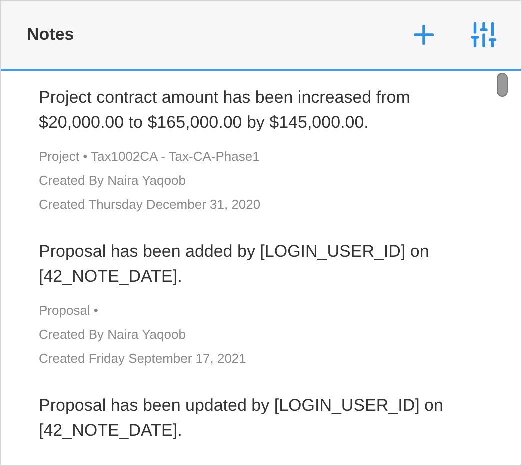 The height and width of the screenshot is (466, 522). What do you see at coordinates (150, 205) in the screenshot?
I see `note-meta: Created Thursday December 31, 2020` at bounding box center [150, 205].